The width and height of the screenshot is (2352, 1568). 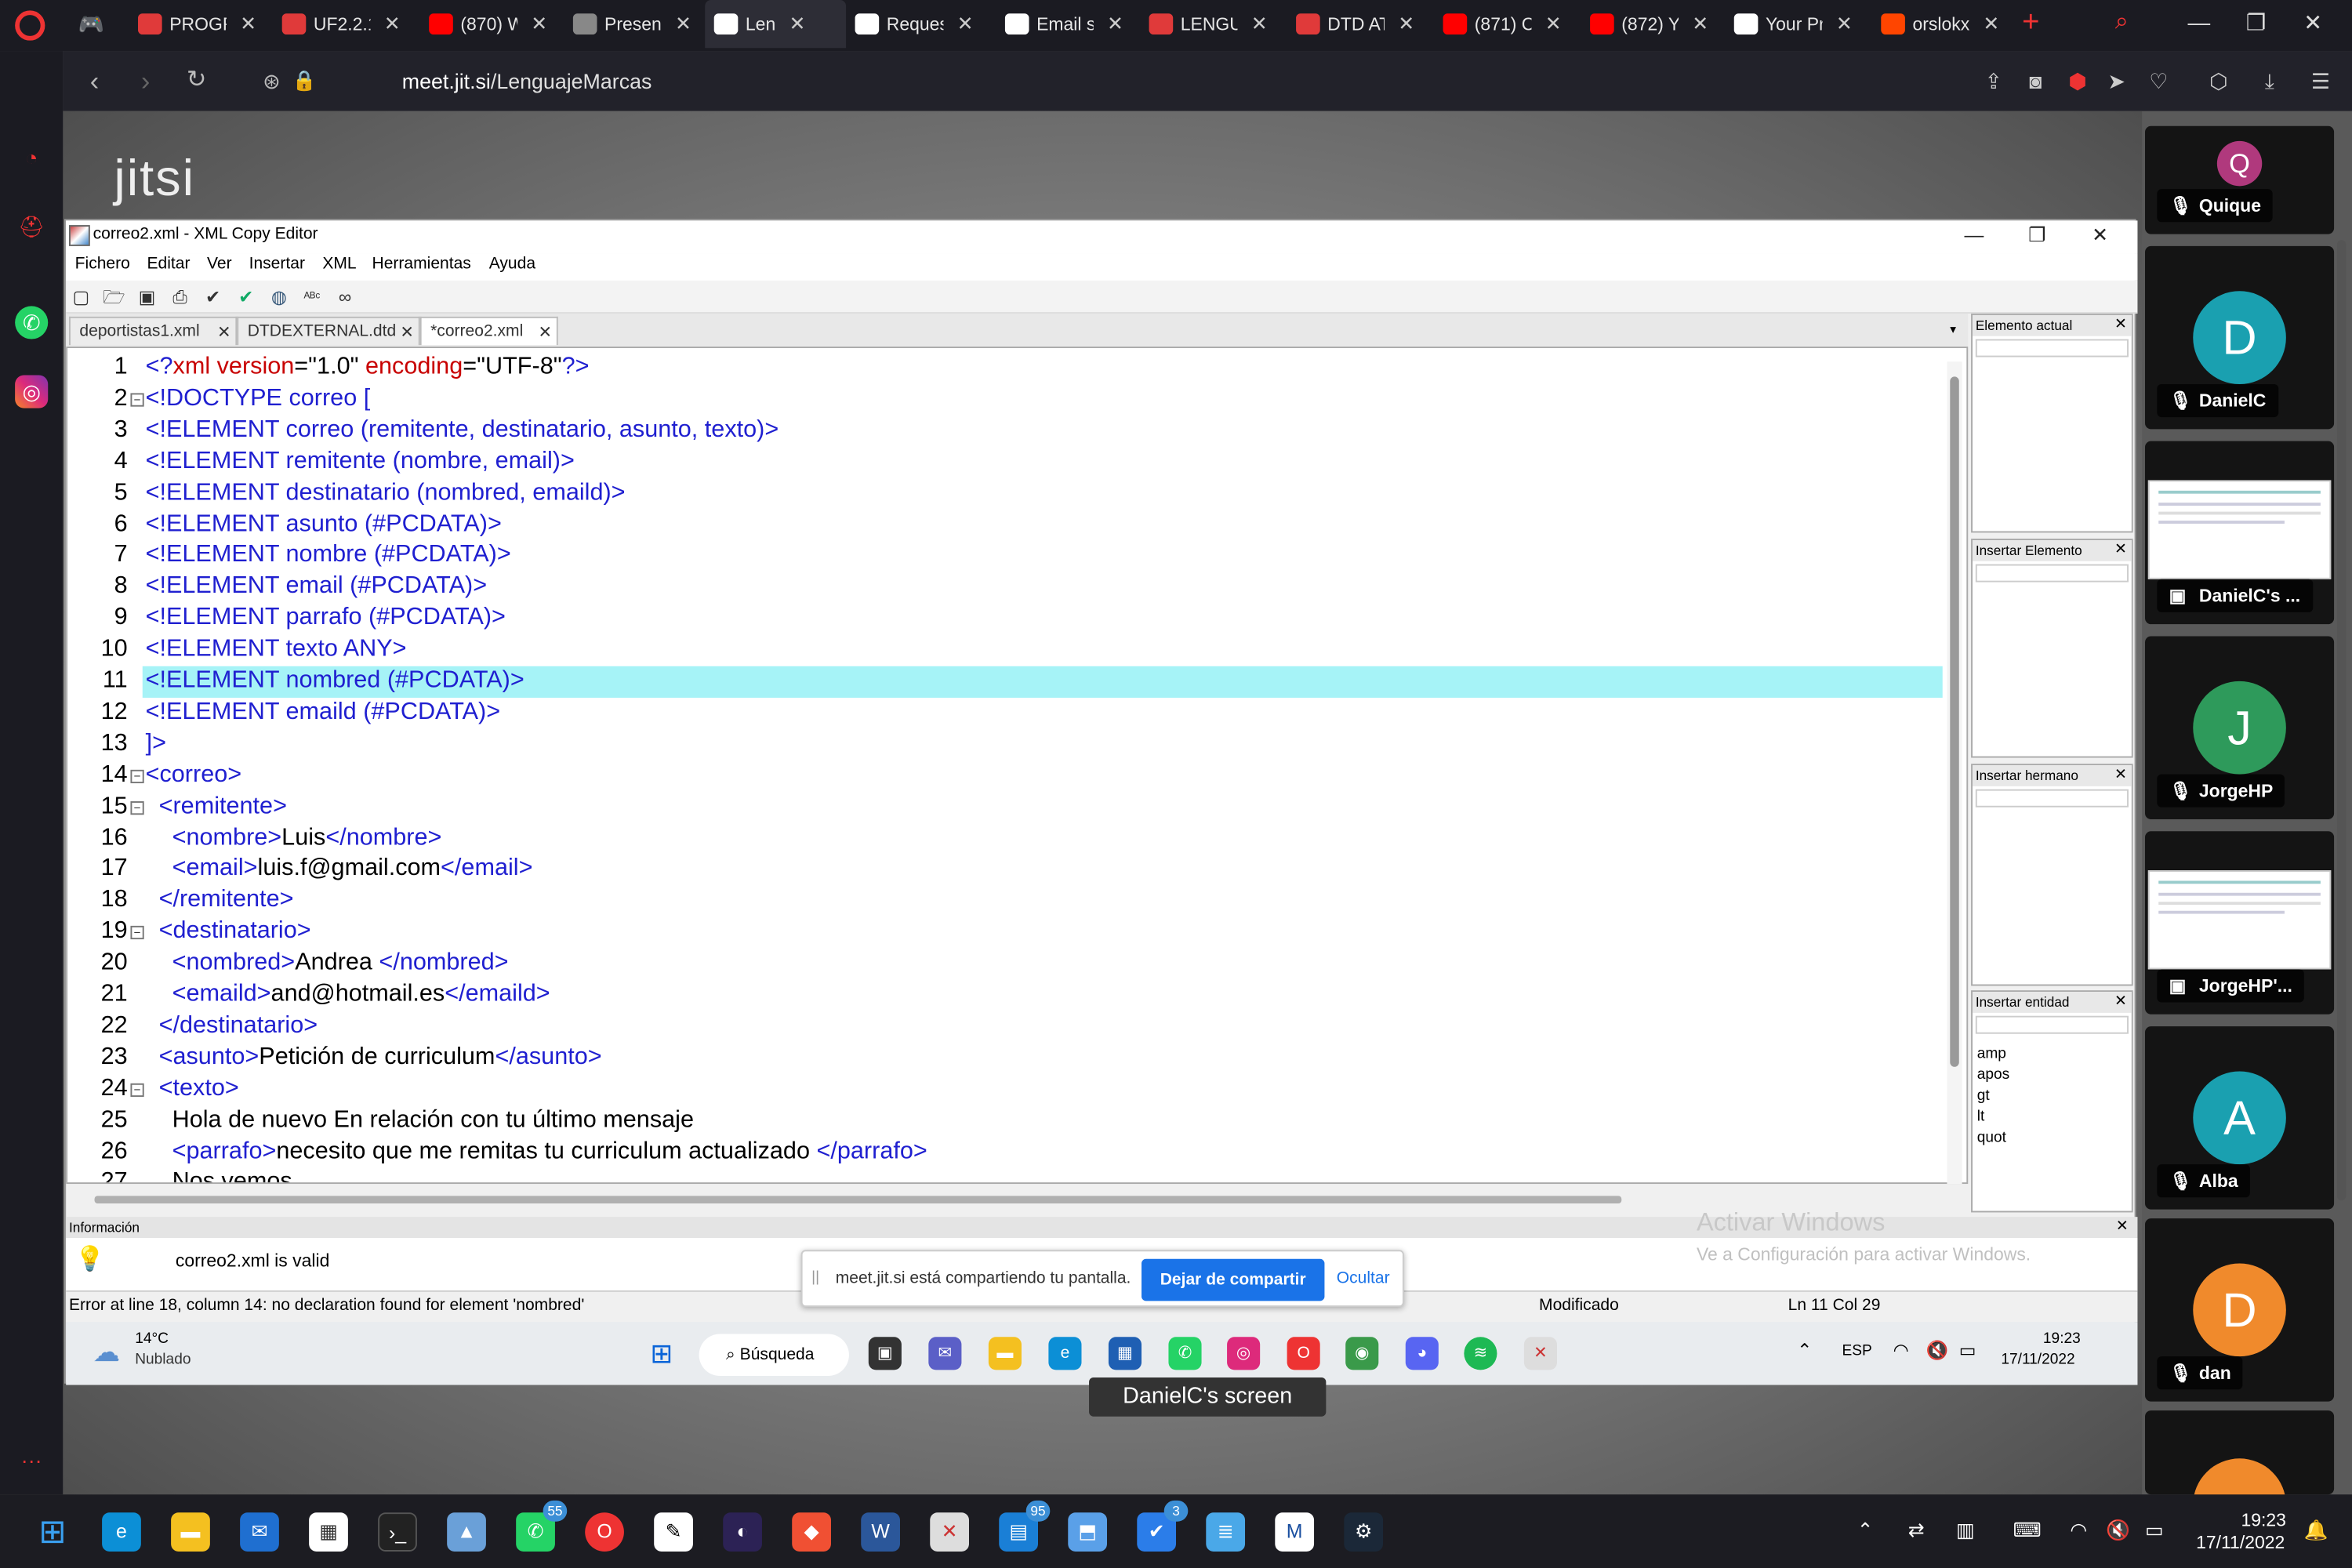 What do you see at coordinates (368, 367) in the screenshot?
I see `code-line: <?xml version="1.0" encoding="UTF-8"?>` at bounding box center [368, 367].